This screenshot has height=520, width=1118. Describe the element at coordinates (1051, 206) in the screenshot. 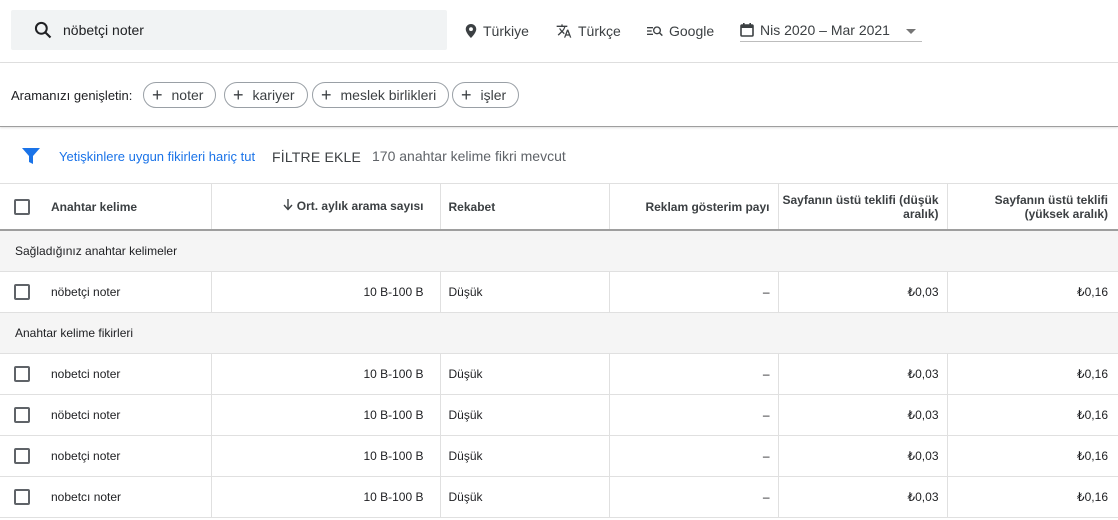

I see `header-bid-high-label: Sayfanın üstü teklifi (yüksek aralık)` at that location.